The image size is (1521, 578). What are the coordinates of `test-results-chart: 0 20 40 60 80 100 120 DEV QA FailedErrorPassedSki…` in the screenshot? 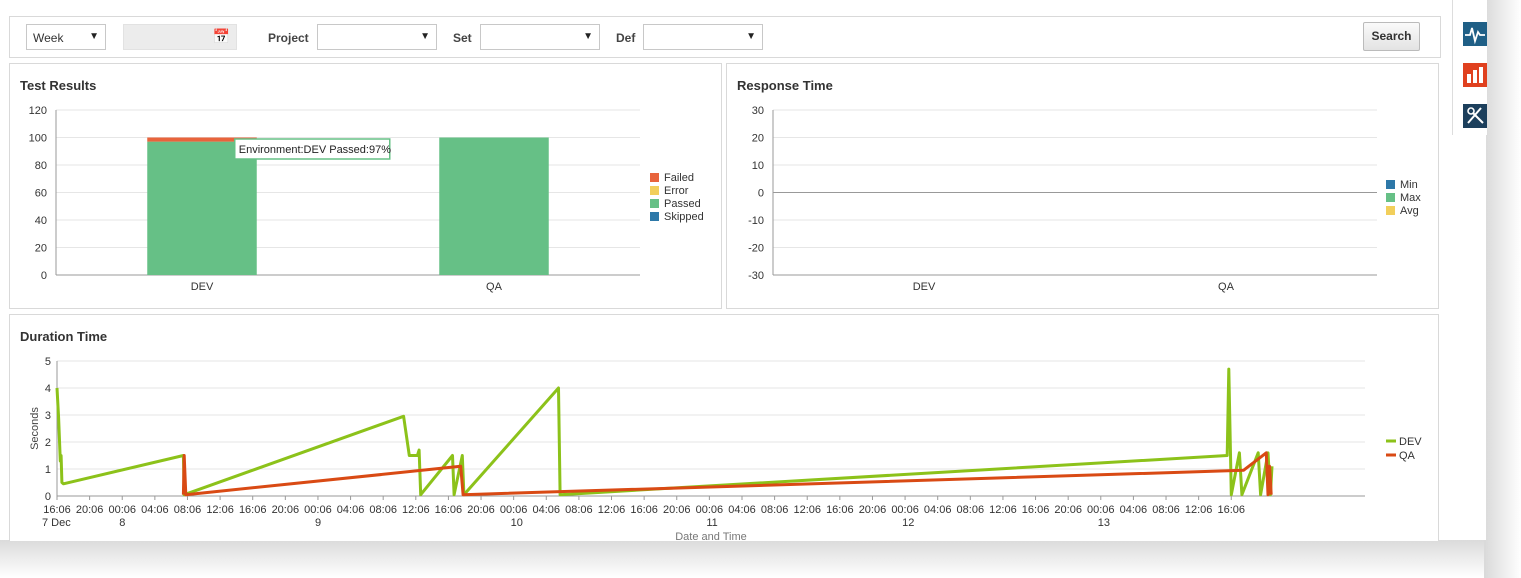 It's located at (366, 199).